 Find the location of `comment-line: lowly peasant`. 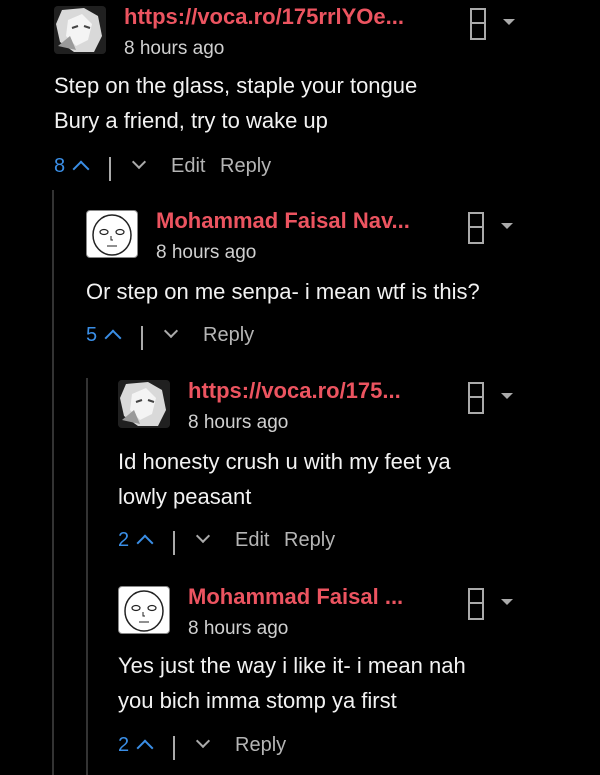

comment-line: lowly peasant is located at coordinates (185, 496).